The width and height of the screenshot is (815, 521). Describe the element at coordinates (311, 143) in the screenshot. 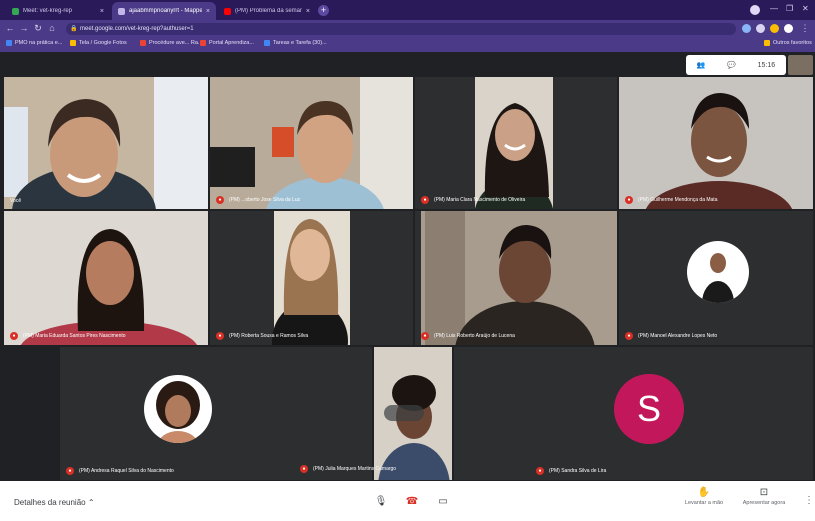

I see `participant-tile: ● (PM) ...oberto Jose Silva da Luz` at that location.